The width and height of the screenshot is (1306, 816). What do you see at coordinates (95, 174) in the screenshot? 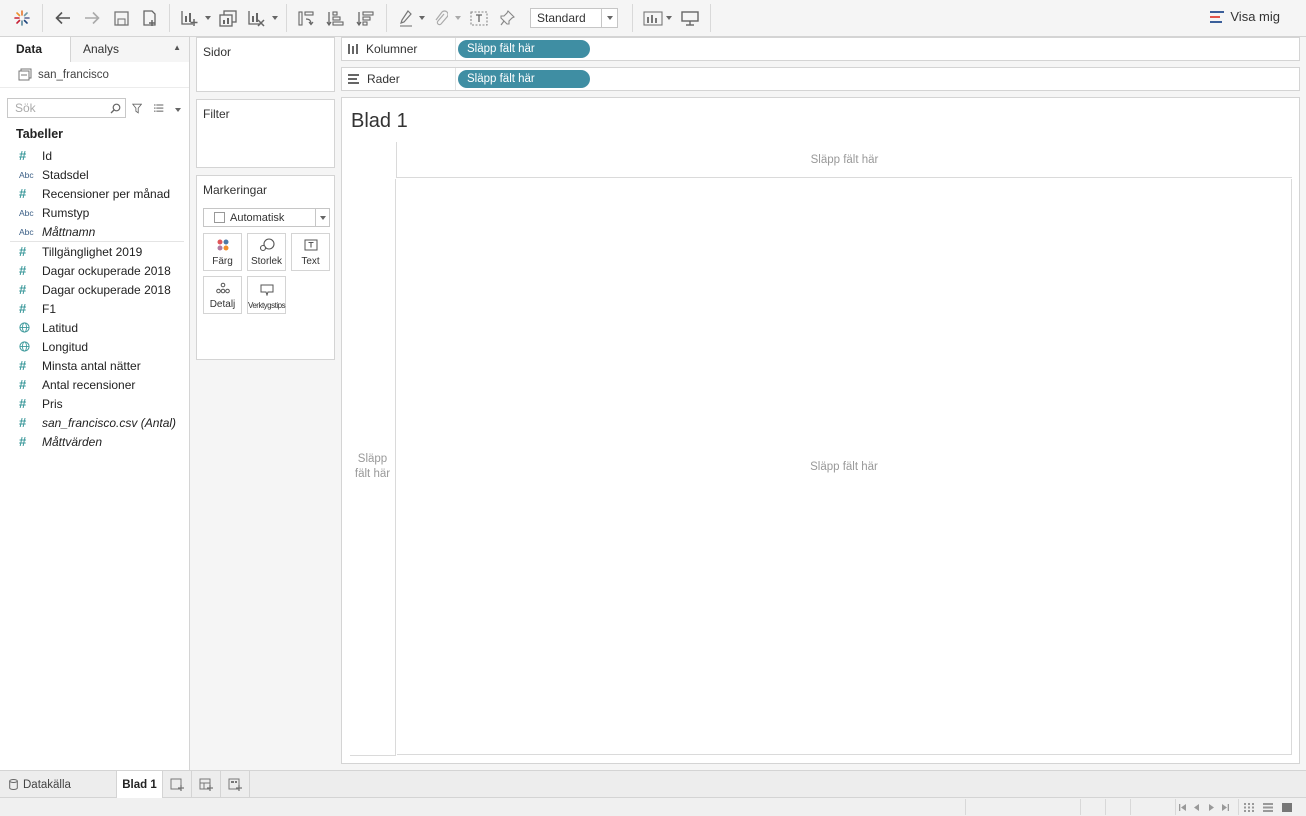
I see `field-item: Abc Stadsdel` at bounding box center [95, 174].